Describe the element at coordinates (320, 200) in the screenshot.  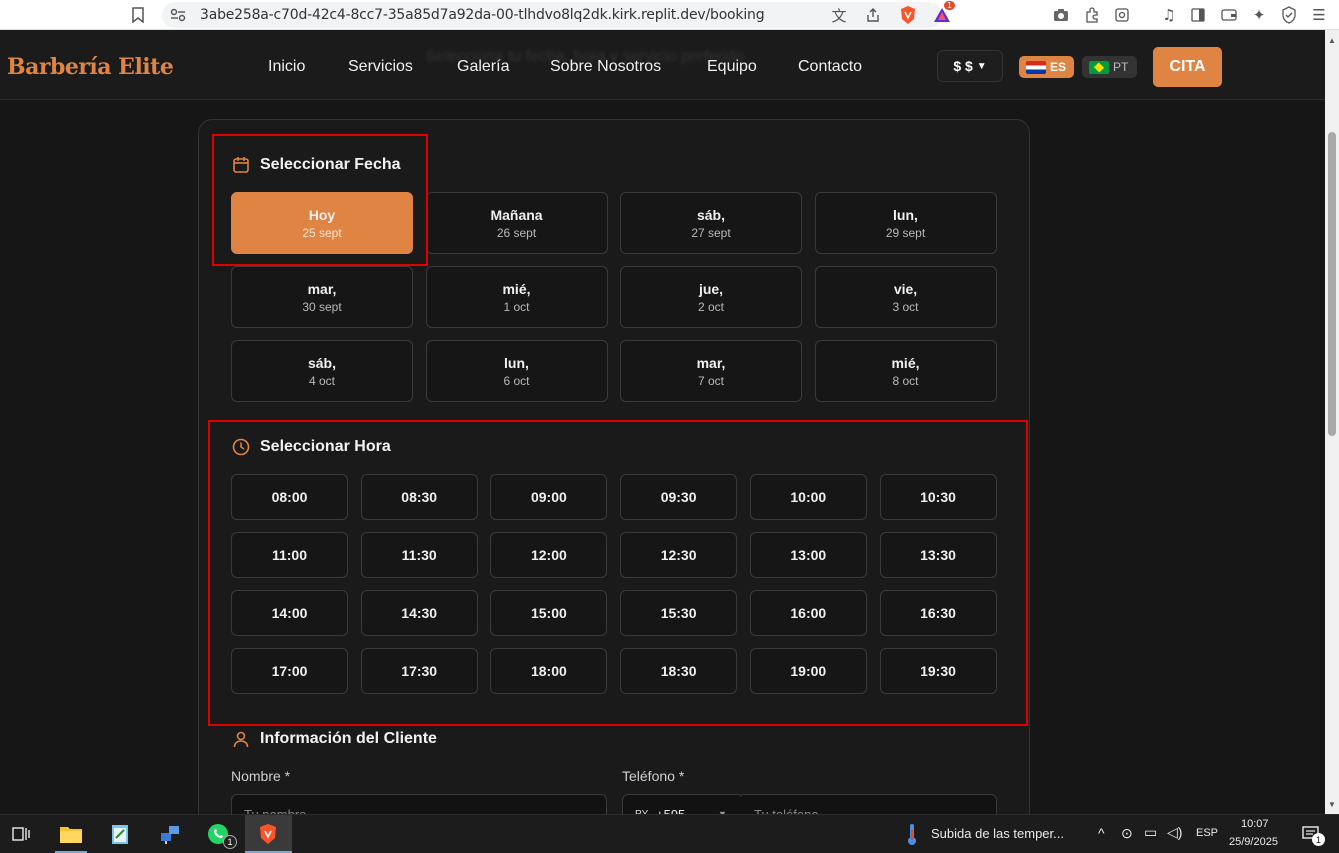
I see `highlight-box-date` at that location.